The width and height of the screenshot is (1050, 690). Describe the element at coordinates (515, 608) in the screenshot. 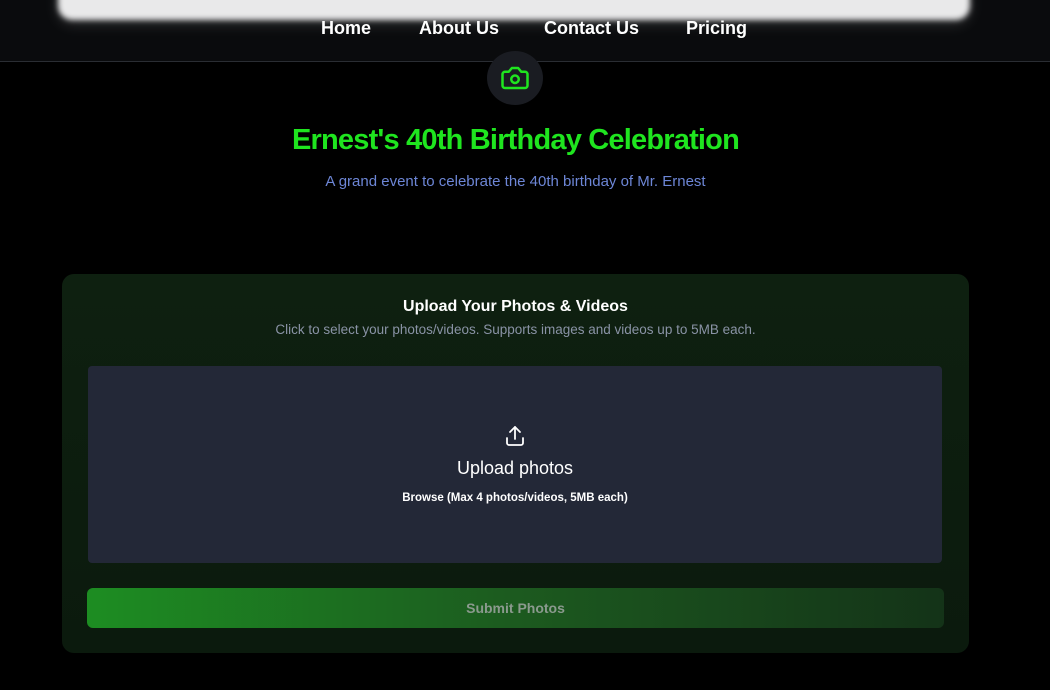

I see `submit-photos-button: Submit Photos` at that location.